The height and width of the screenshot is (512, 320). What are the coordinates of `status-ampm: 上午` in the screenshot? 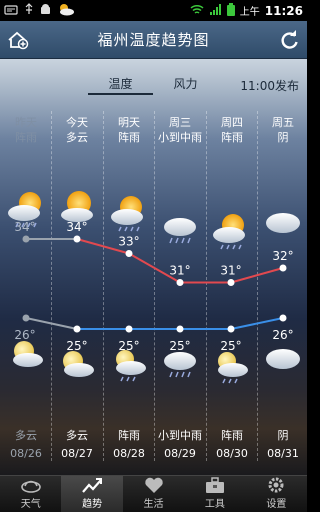 It's located at (249, 12).